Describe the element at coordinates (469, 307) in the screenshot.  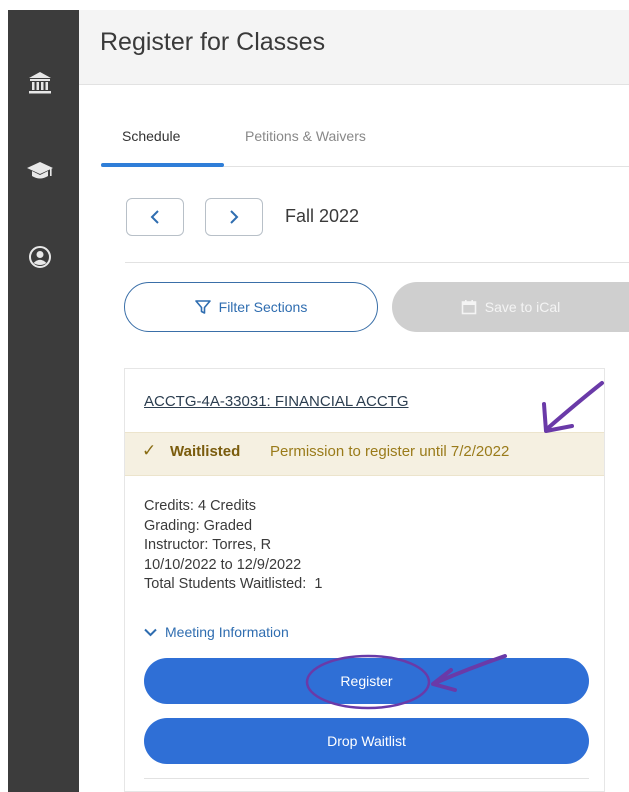
I see `calendar-icon` at that location.